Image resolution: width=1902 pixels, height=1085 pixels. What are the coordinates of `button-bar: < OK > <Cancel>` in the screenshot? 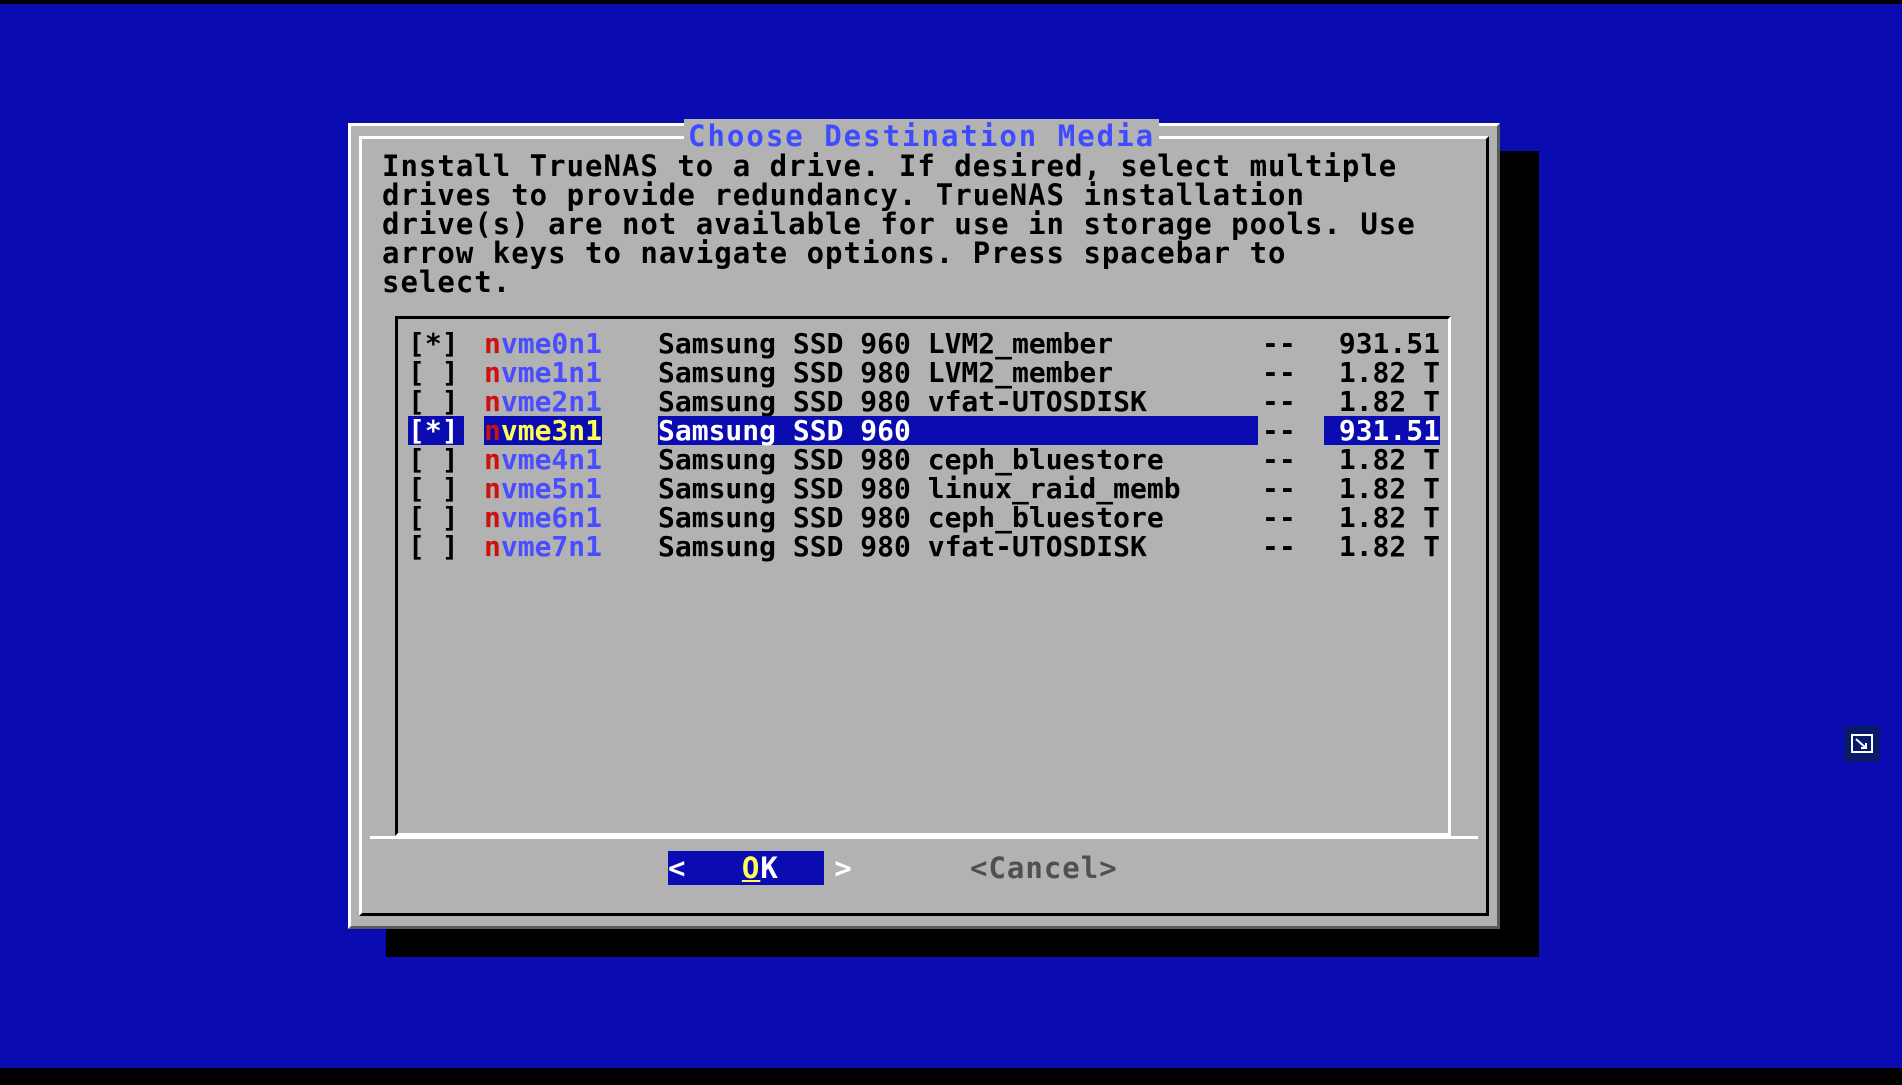 It's located at (924, 867).